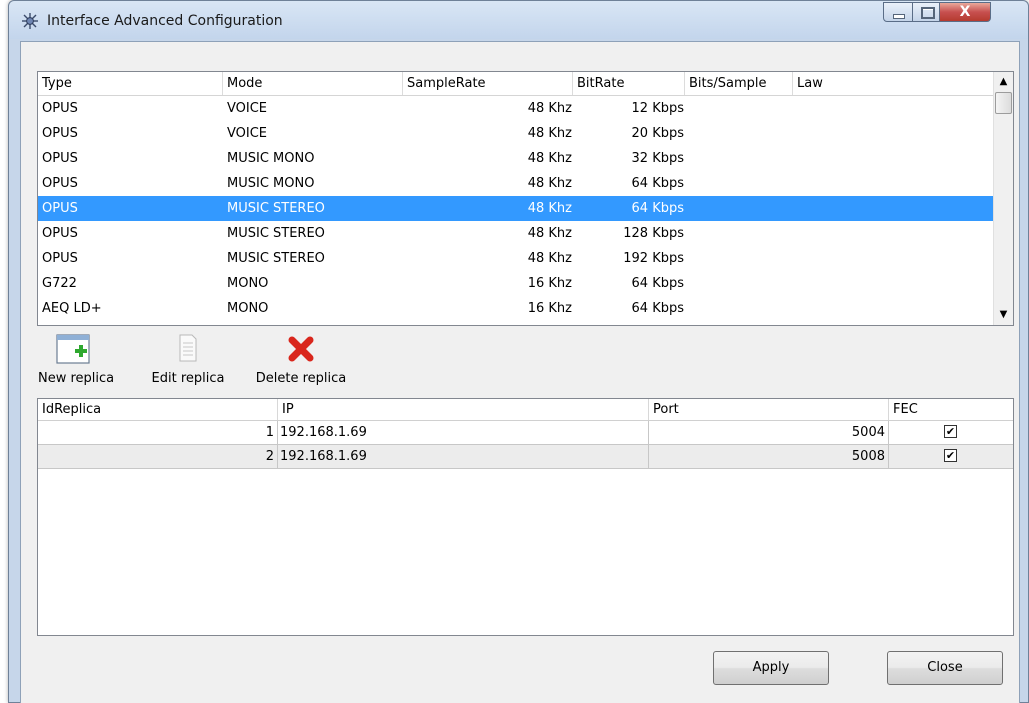 This screenshot has height=703, width=1029. Describe the element at coordinates (313, 83) in the screenshot. I see `column-header-mode: Mode` at that location.